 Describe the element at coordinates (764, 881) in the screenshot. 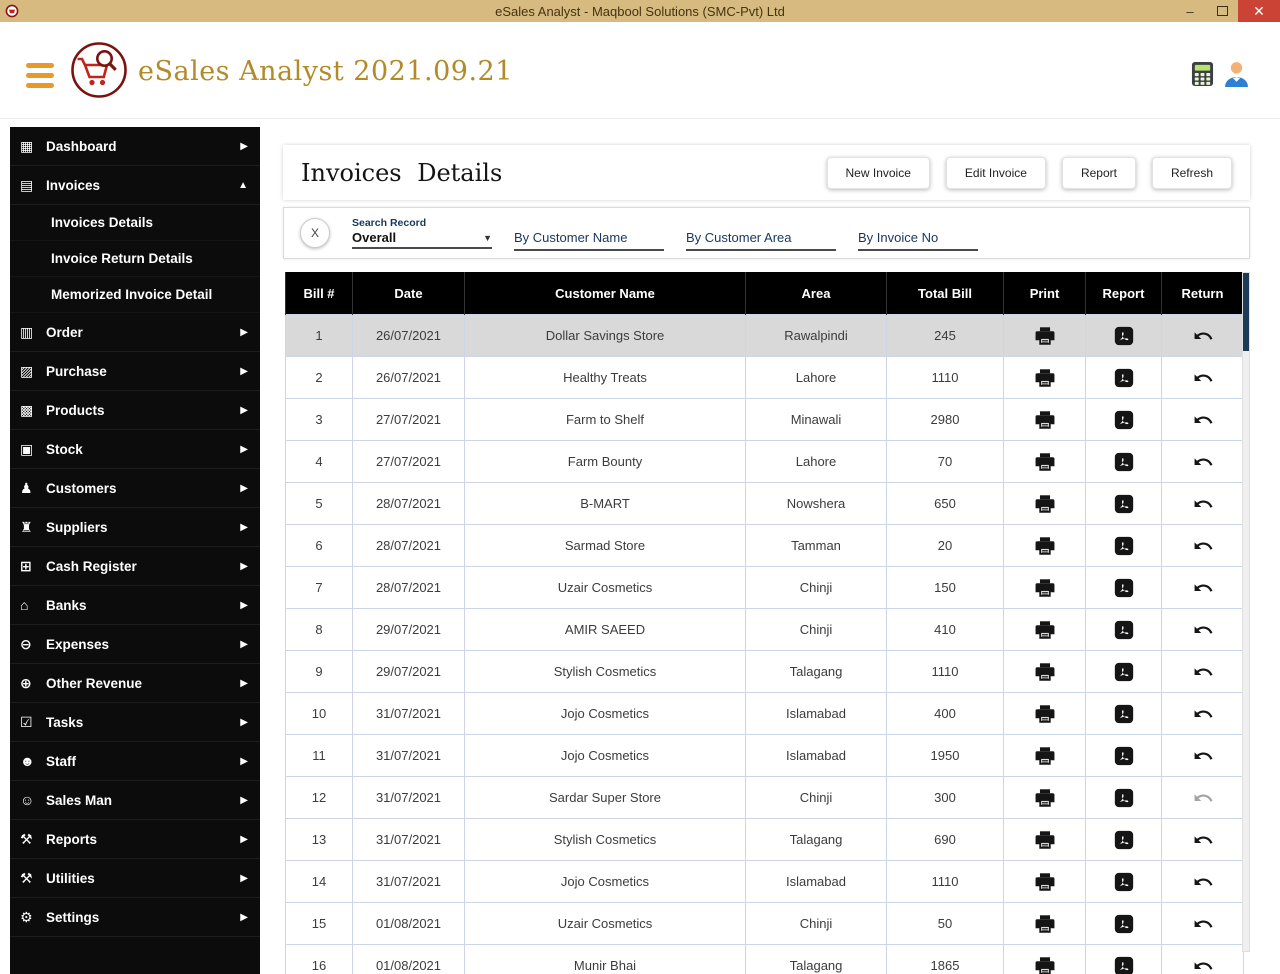

I see `table-row: 14 31/07/2021 Jojo Cosmetics Islamabad 1110` at that location.